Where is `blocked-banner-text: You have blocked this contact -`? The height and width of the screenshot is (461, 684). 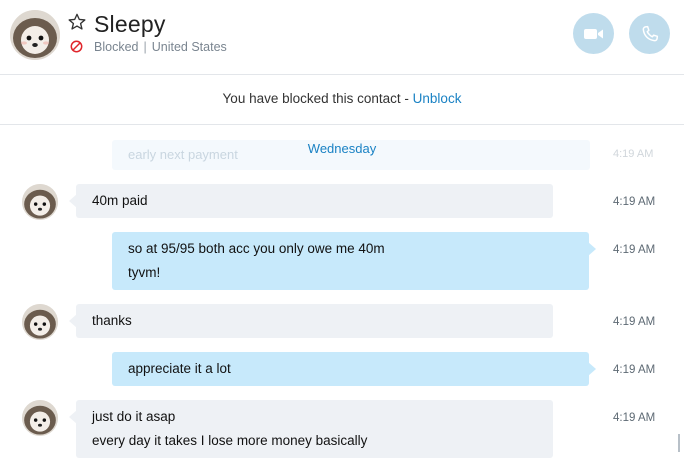
blocked-banner-text: You have blocked this contact - is located at coordinates (317, 98).